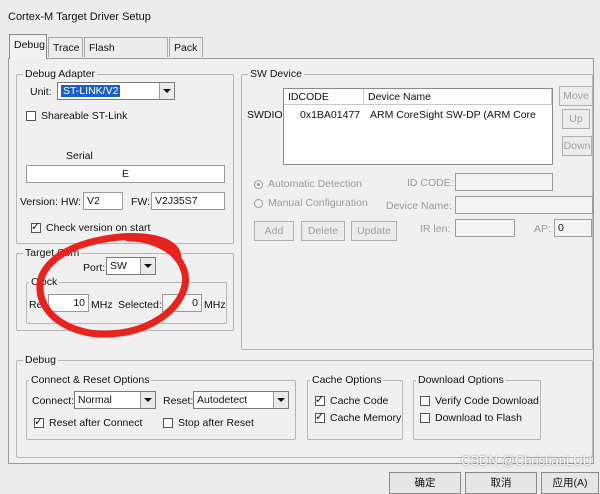 Image resolution: width=600 pixels, height=494 pixels. I want to click on red-circle-annotation, so click(112, 285).